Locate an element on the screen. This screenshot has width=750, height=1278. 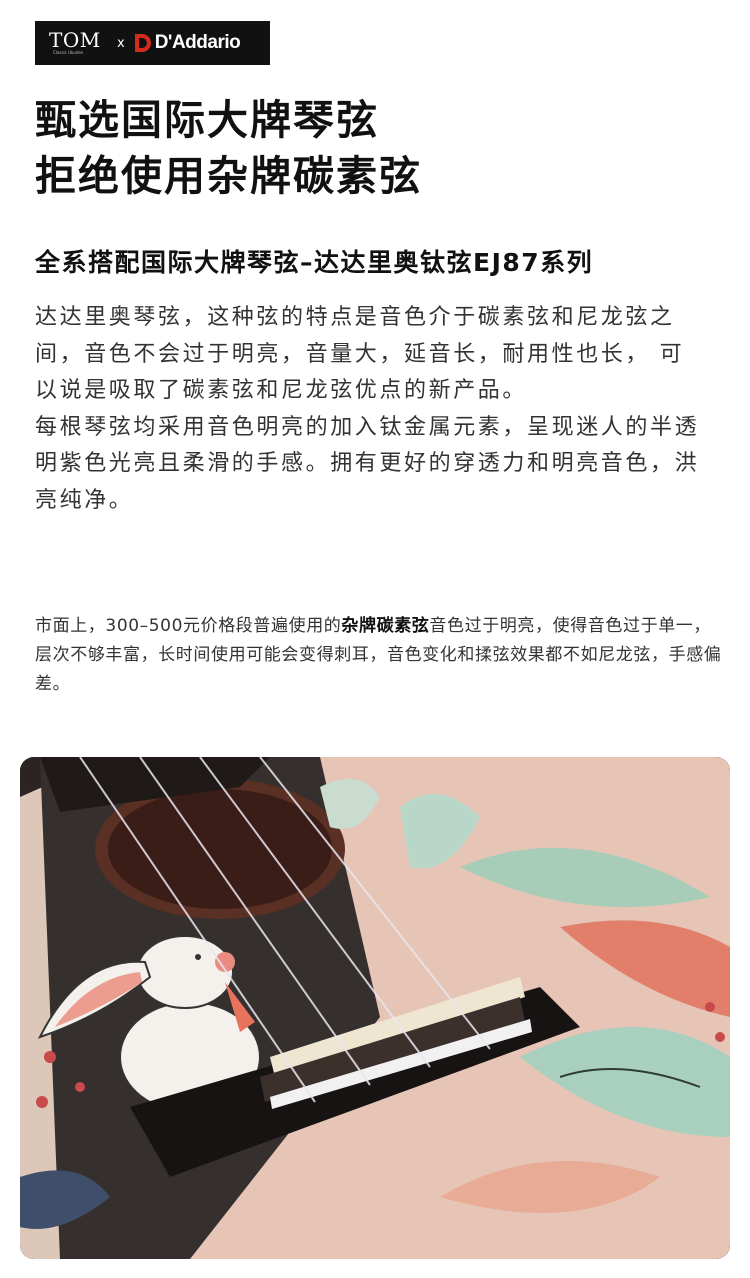
tom-logo-group: TOM Classic Ukulele is located at coordinates (79, 43).